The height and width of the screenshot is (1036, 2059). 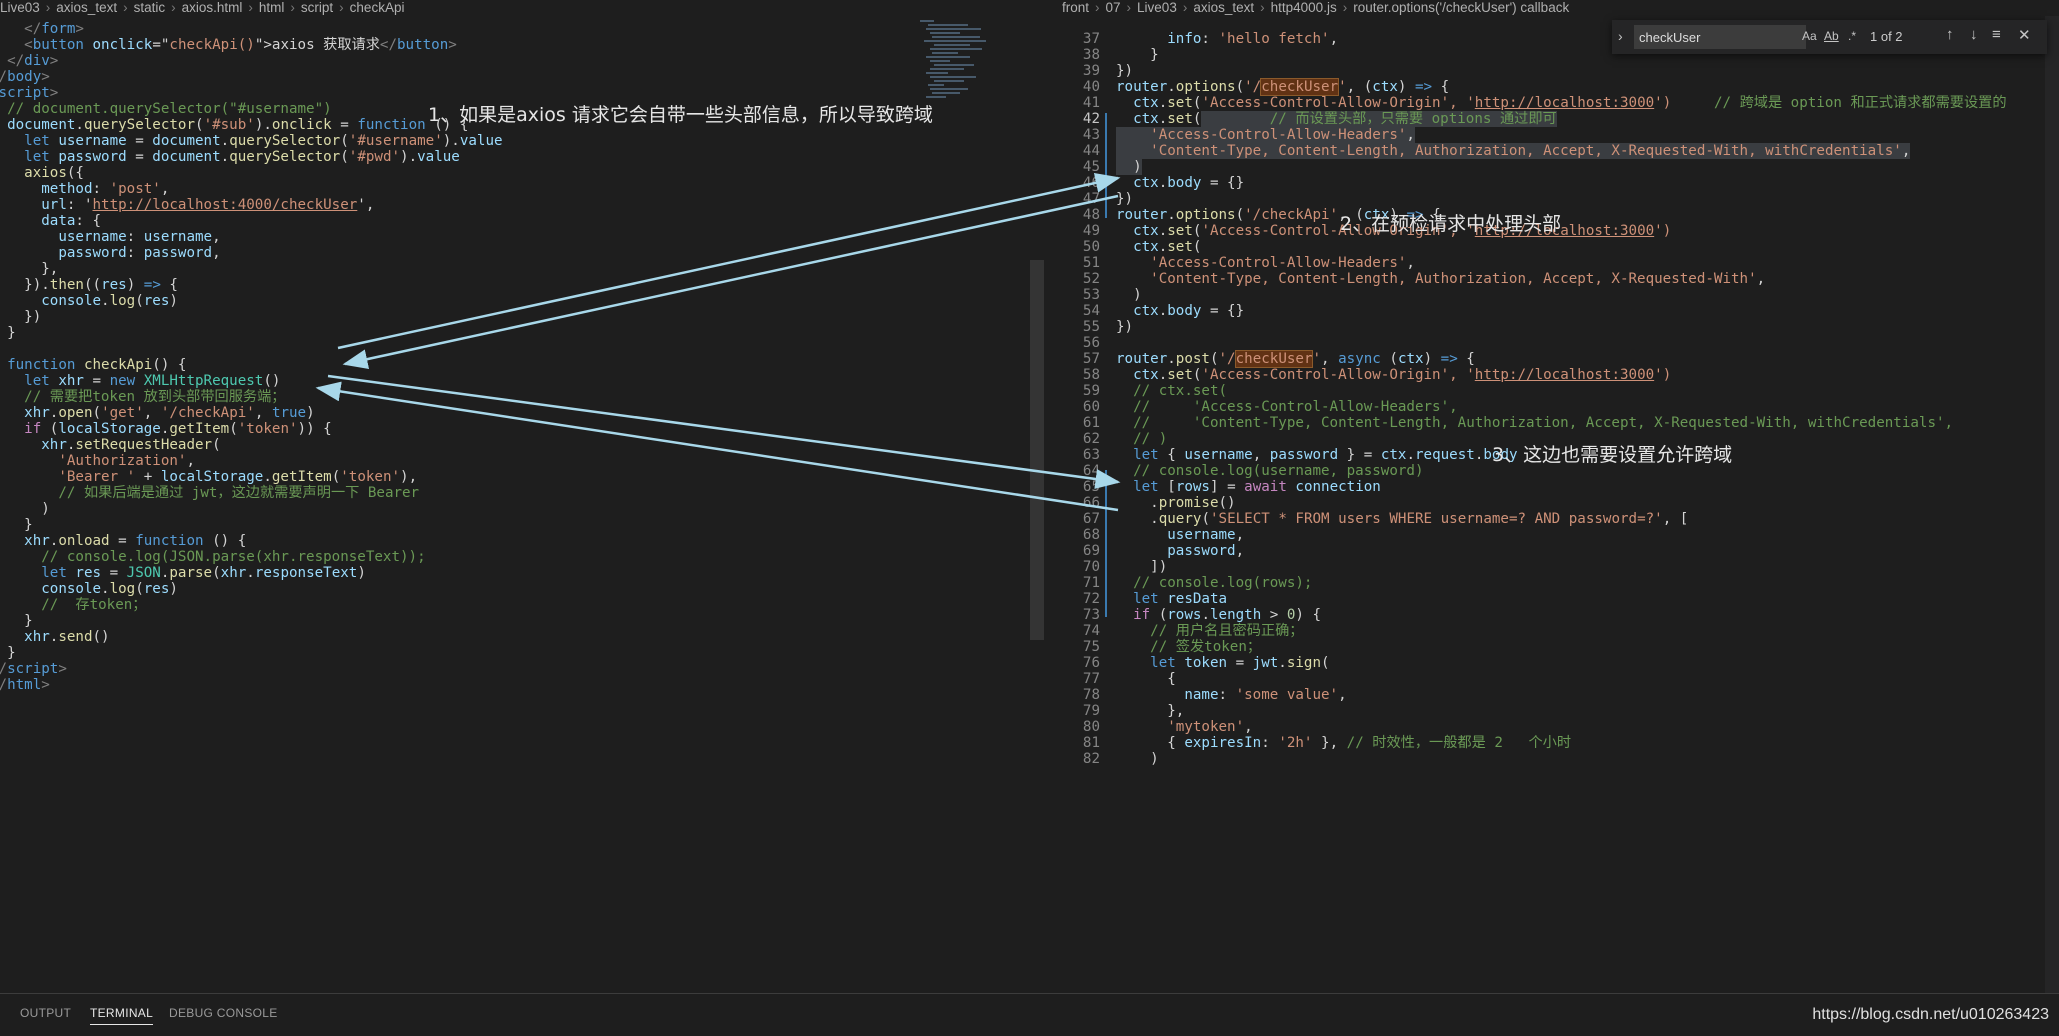 What do you see at coordinates (1037, 450) in the screenshot?
I see `left-scrollbar` at bounding box center [1037, 450].